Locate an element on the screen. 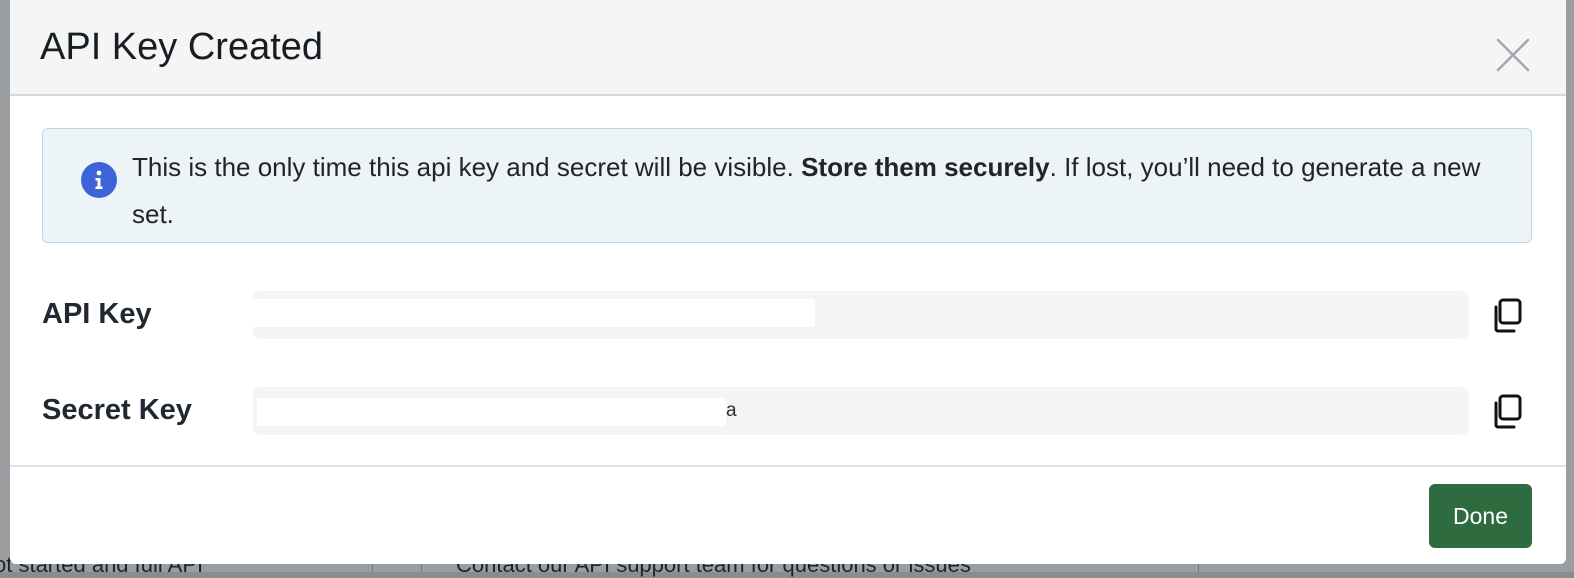  close-button is located at coordinates (1513, 55).